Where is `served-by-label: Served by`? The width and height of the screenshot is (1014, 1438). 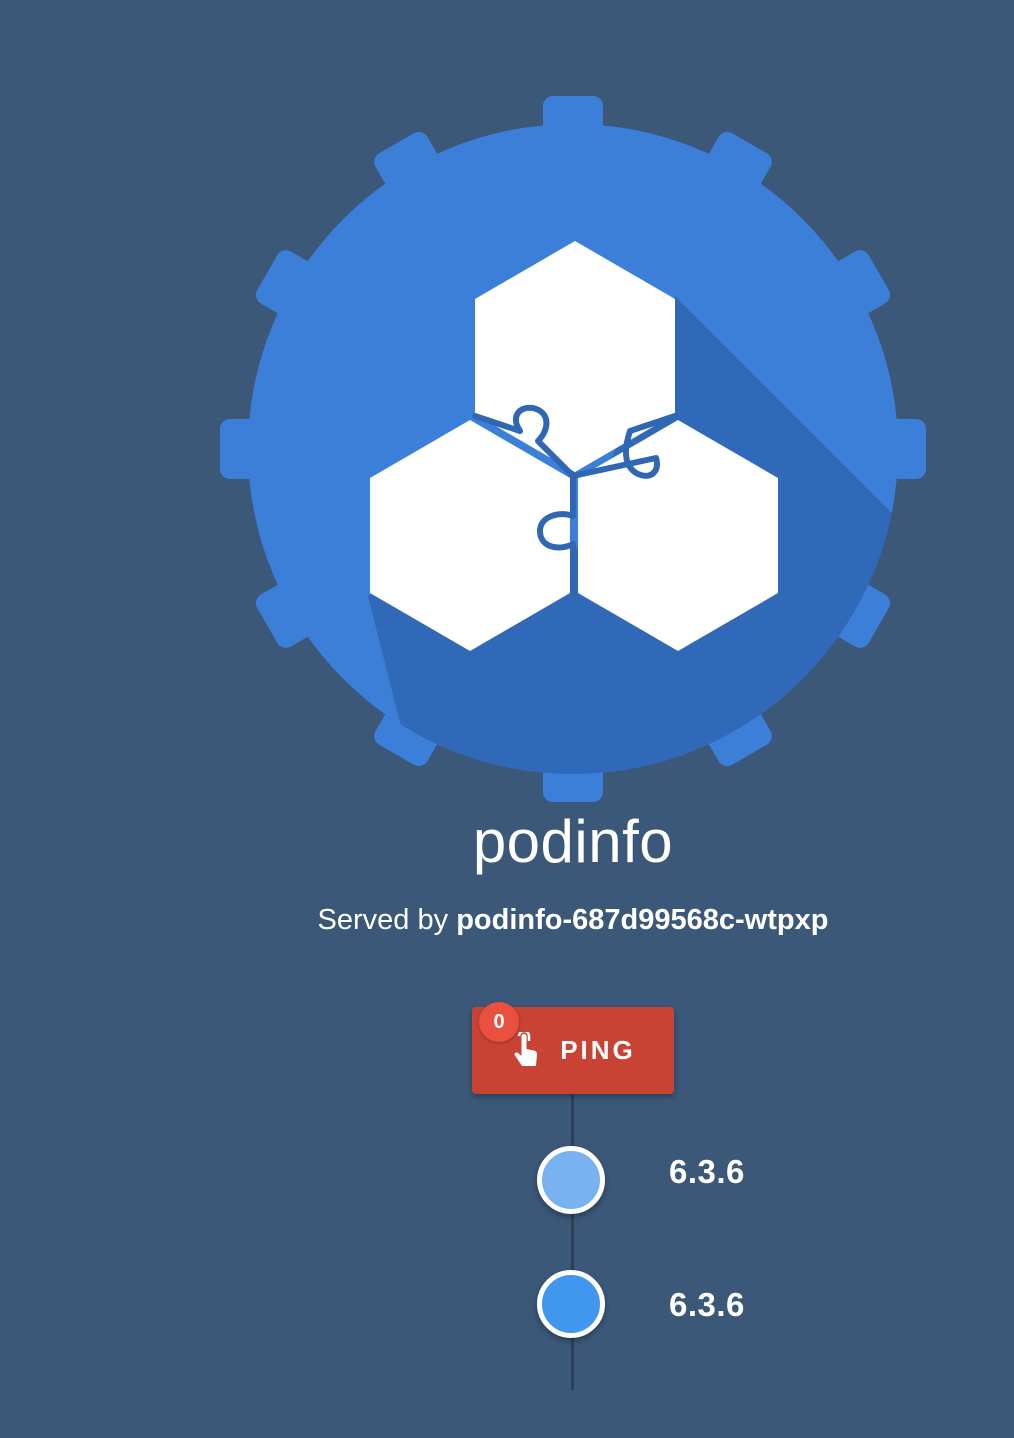
served-by-label: Served by is located at coordinates (383, 920).